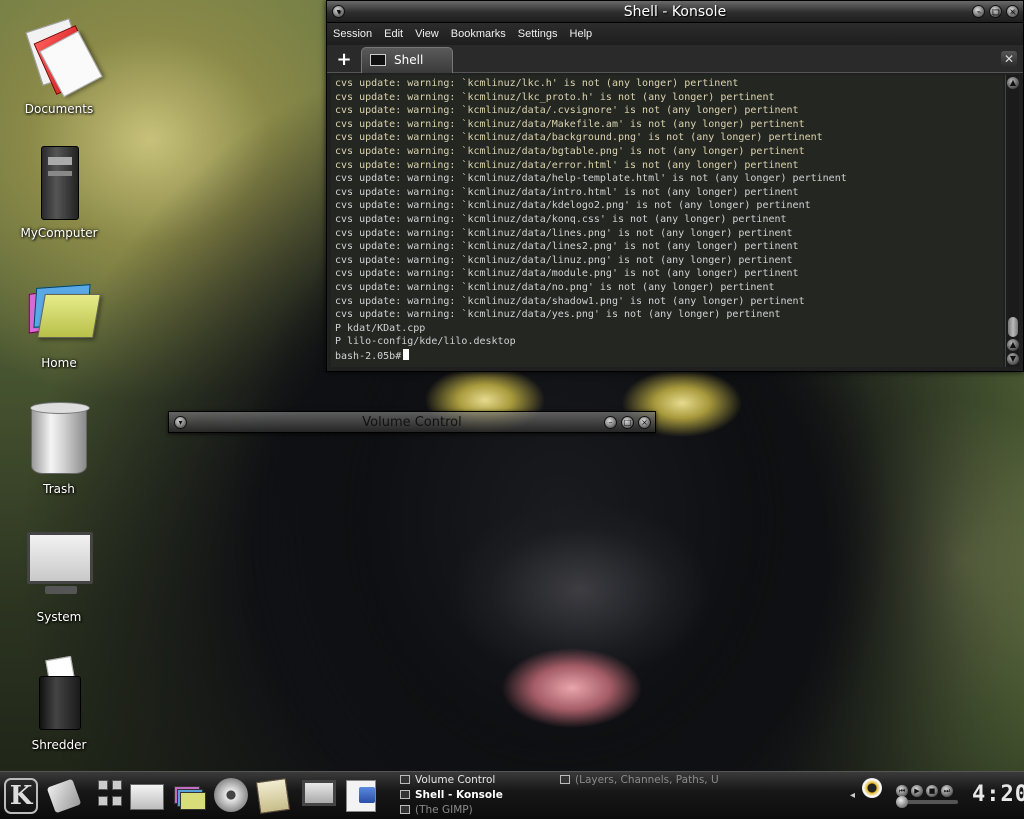  Describe the element at coordinates (59, 182) in the screenshot. I see `computer-tower-icon` at that location.